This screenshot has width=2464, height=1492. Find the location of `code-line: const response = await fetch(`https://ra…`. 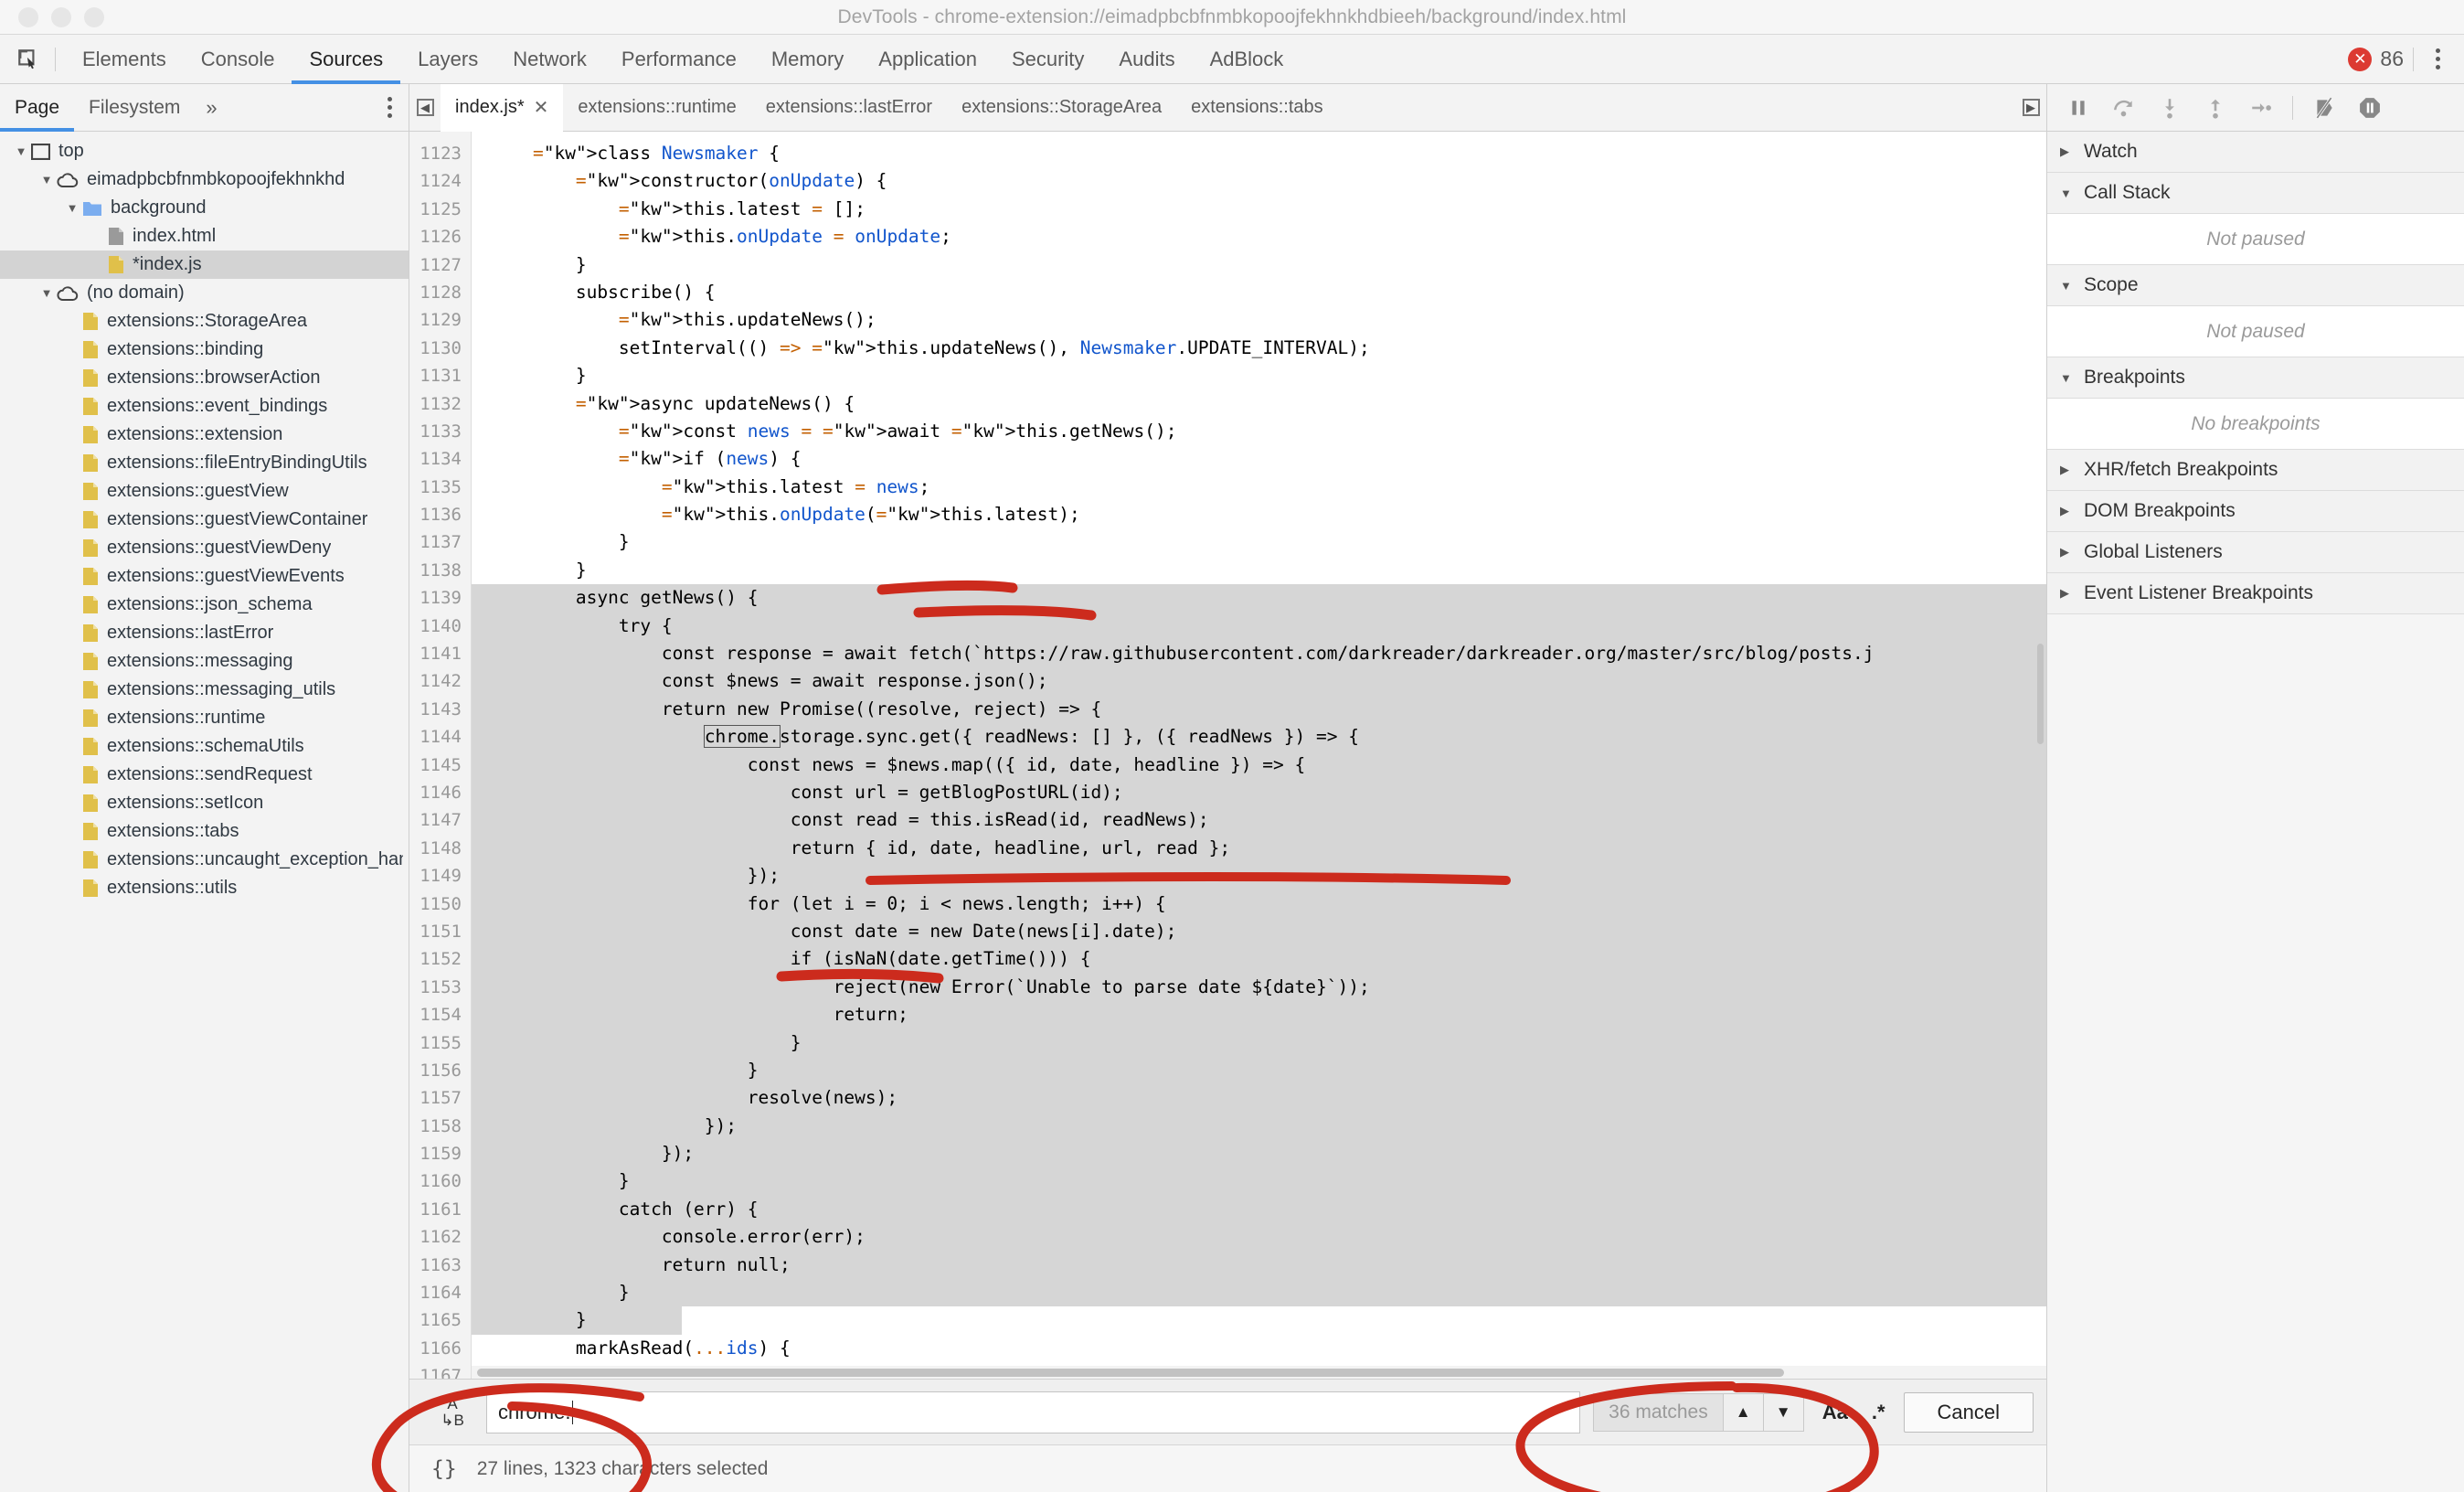

code-line: const response = await fetch(`https://ra… is located at coordinates (1259, 654).